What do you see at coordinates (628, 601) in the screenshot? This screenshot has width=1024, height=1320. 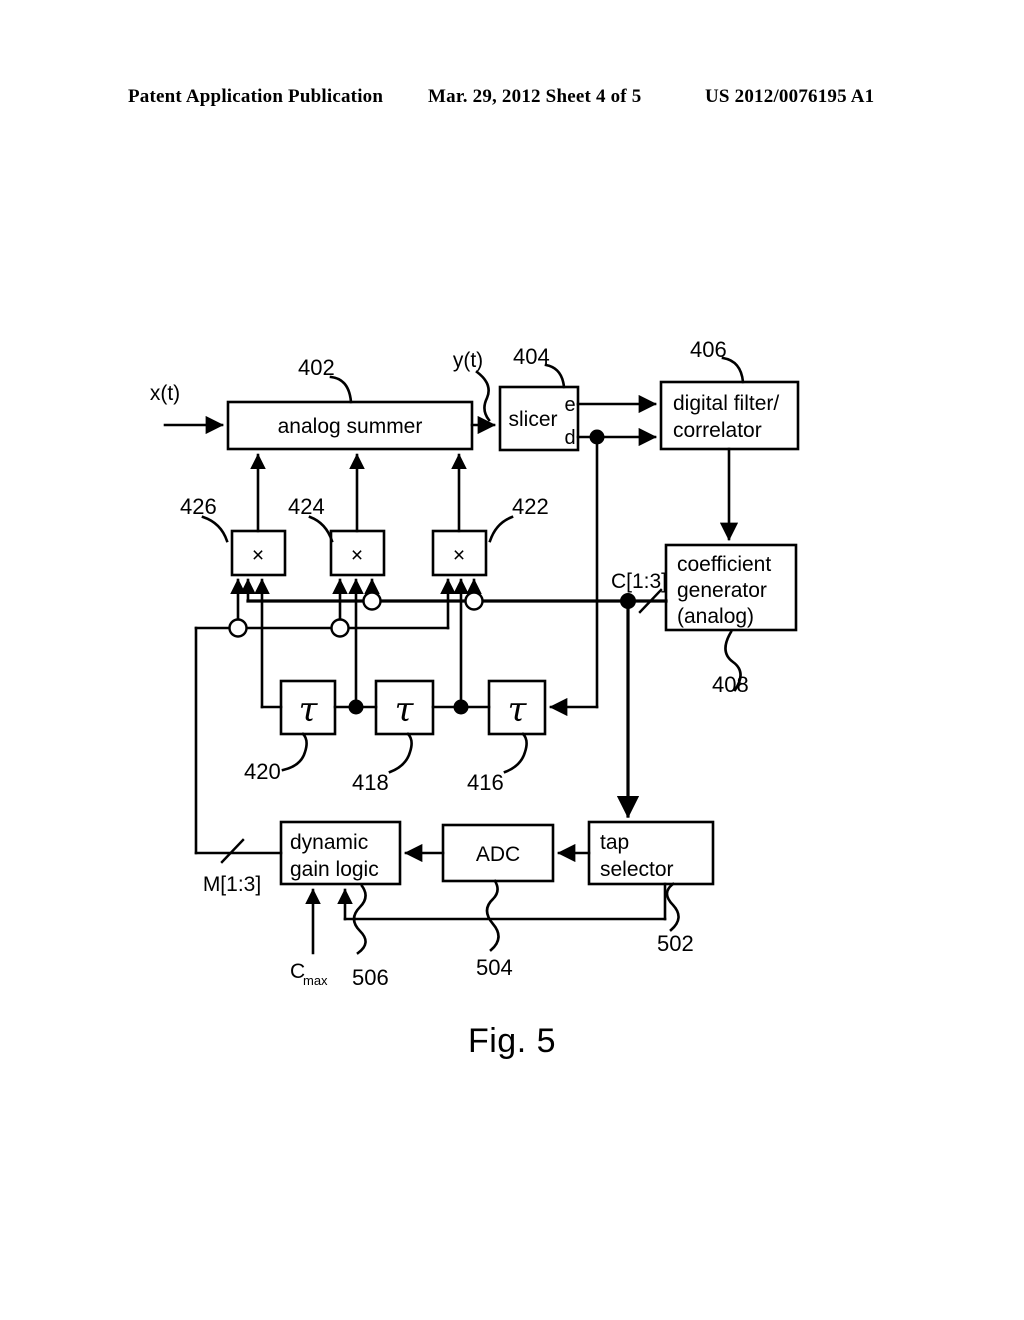 I see `junction-dot-c-bus` at bounding box center [628, 601].